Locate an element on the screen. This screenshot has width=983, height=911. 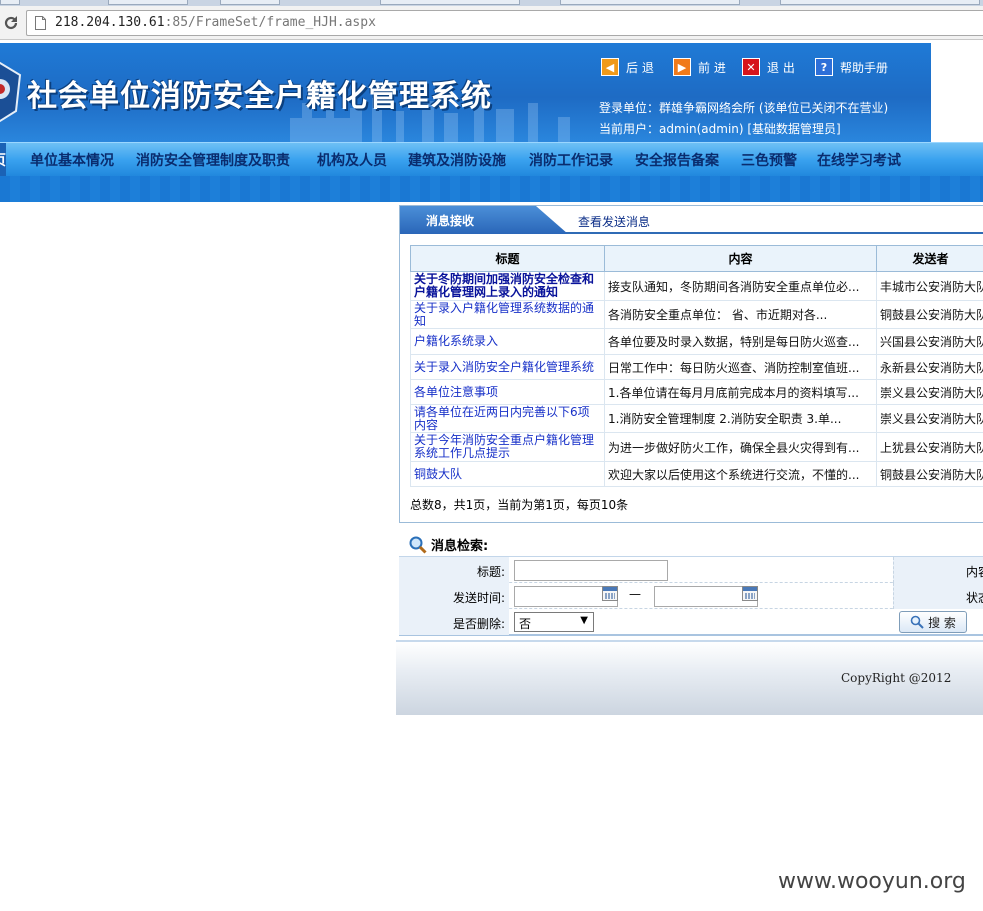
message-title-link: 关于今年消防安全重点户籍化管理系统工作几点提示 is located at coordinates (507, 447).